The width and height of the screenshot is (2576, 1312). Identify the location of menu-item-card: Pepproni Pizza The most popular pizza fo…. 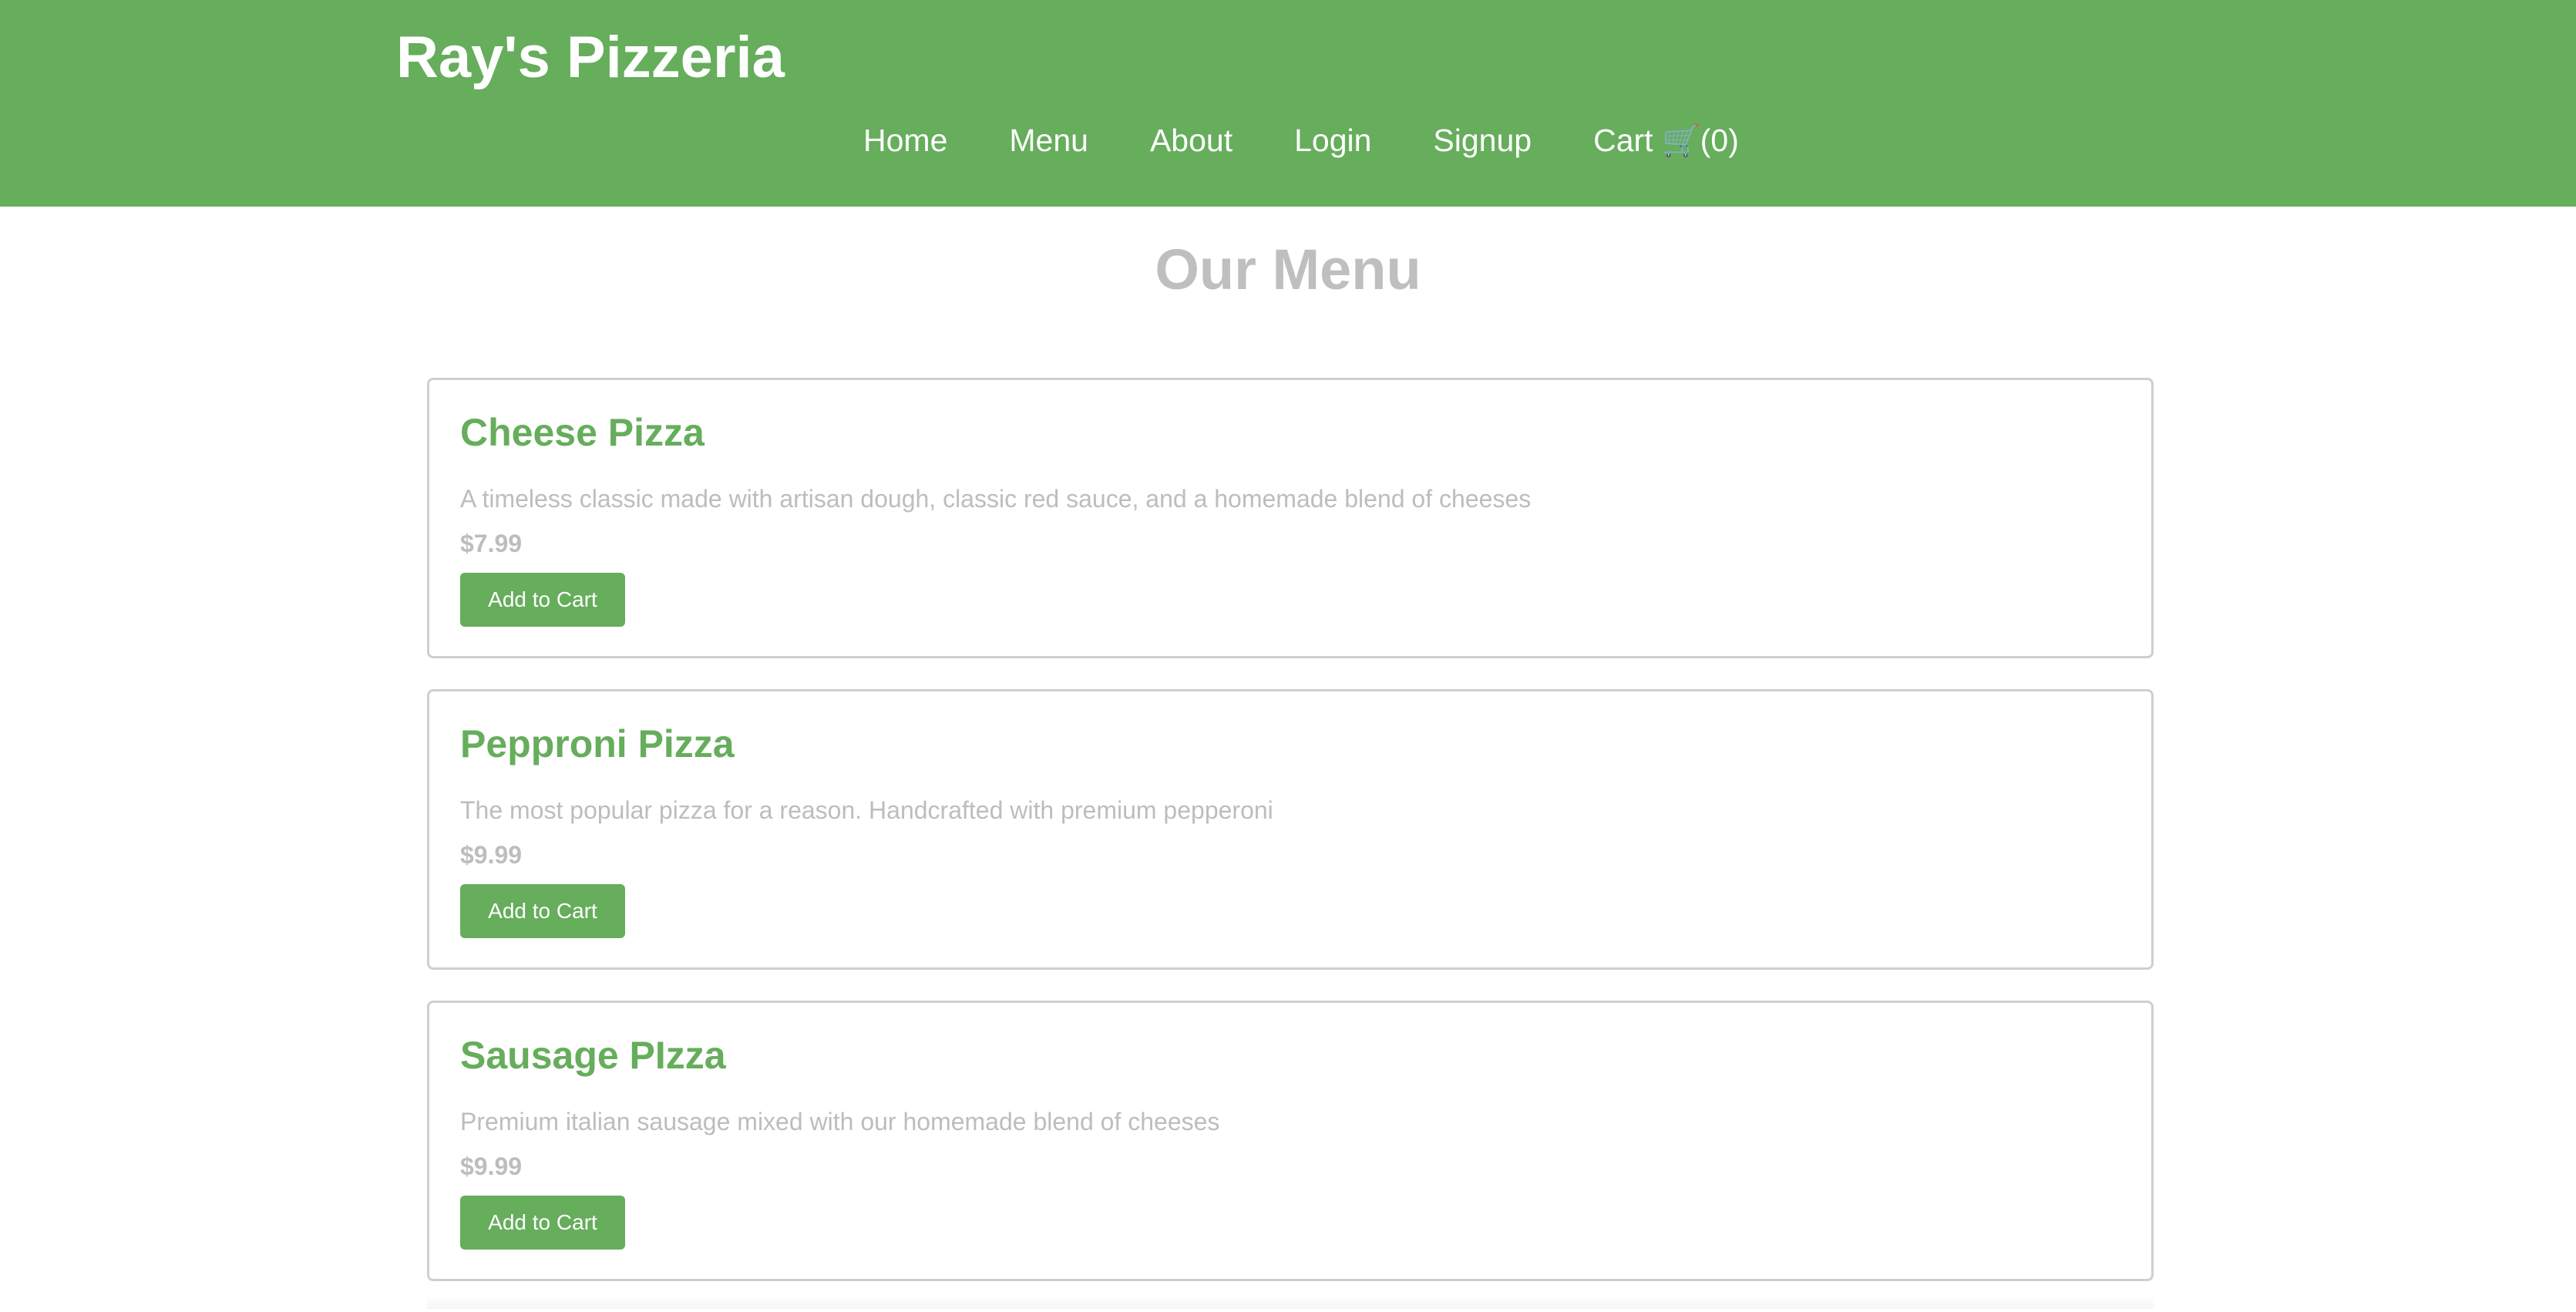
(1290, 830).